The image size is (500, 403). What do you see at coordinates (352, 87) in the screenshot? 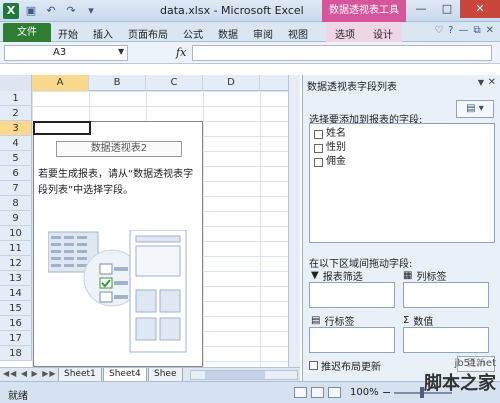
I see `pane-title: 数据透视表字段列表` at bounding box center [352, 87].